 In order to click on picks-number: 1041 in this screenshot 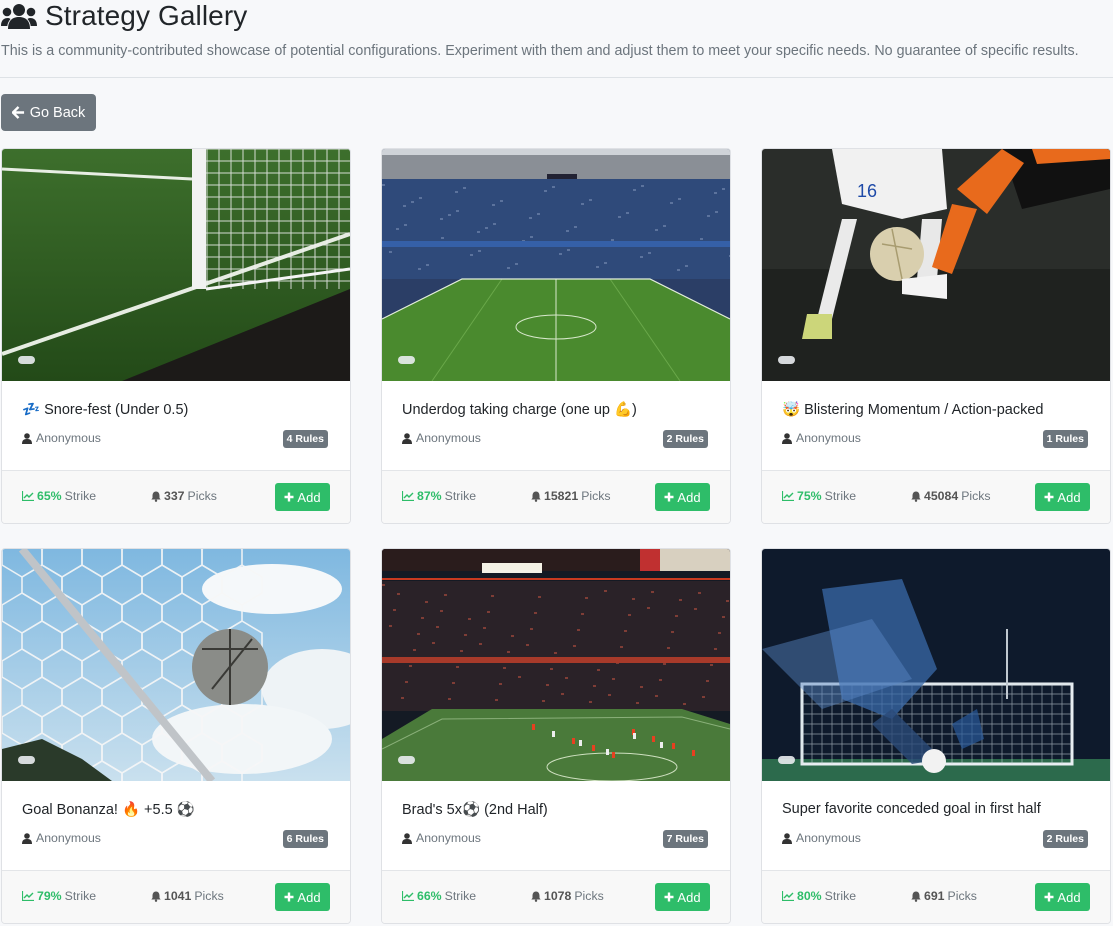, I will do `click(178, 896)`.